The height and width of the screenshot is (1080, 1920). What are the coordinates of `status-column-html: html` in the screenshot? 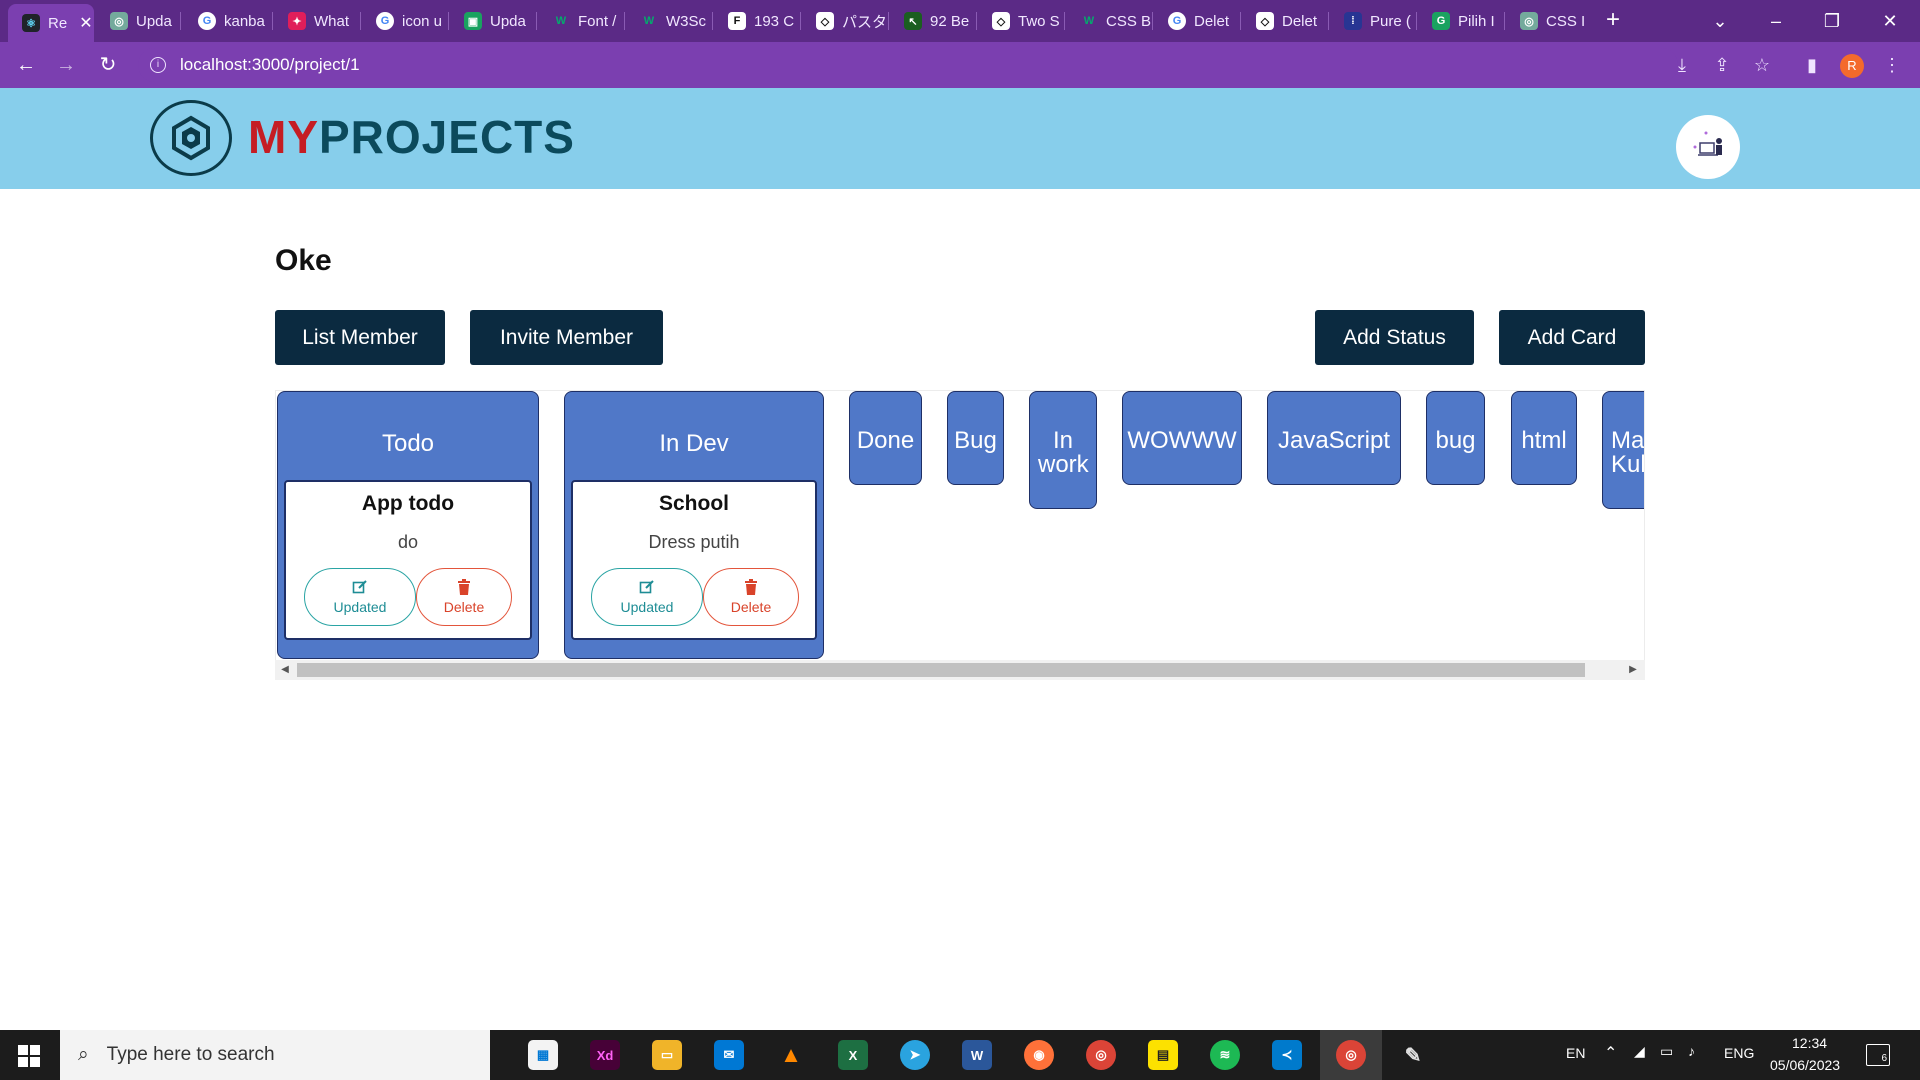 It's located at (1544, 438).